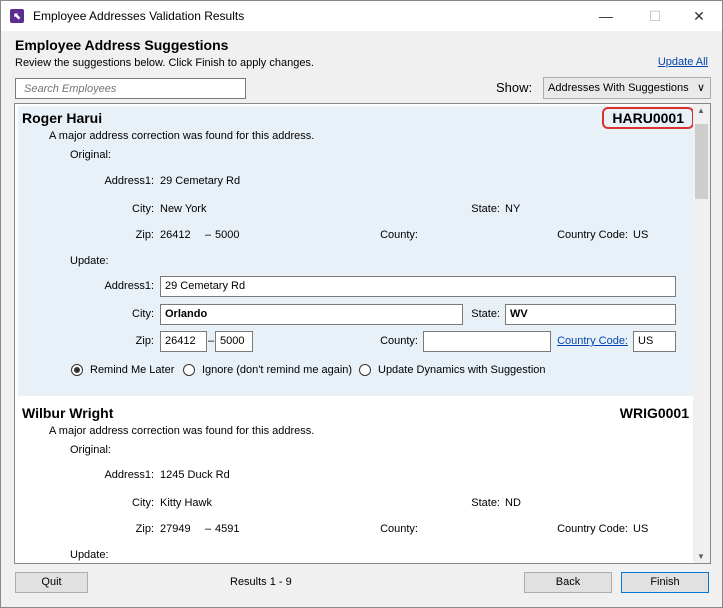 This screenshot has width=723, height=608. I want to click on show-filter-value: Addresses With Suggestions, so click(618, 88).